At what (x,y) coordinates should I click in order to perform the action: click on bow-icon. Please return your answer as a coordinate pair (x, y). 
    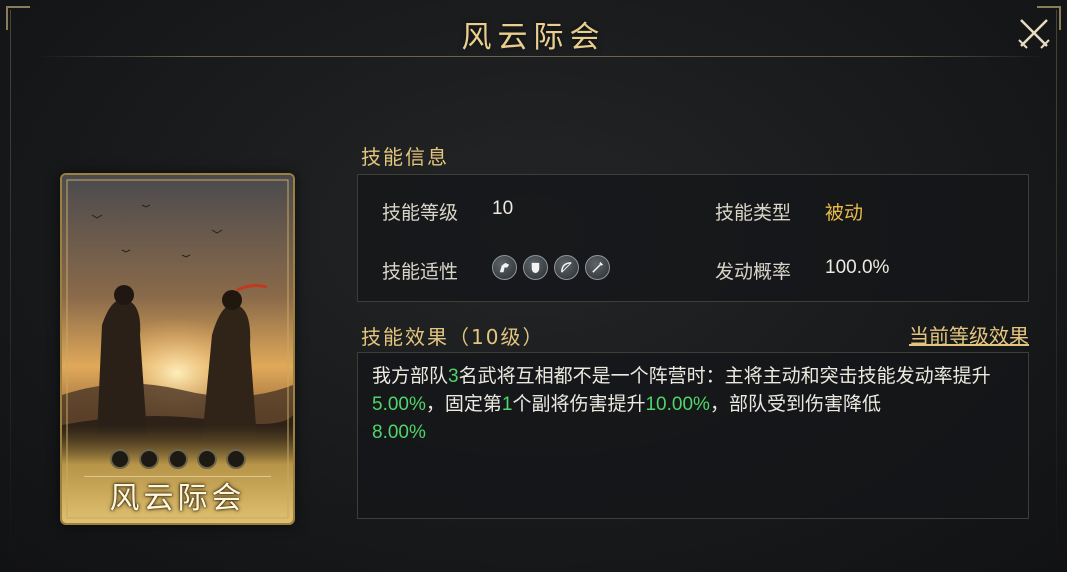
    Looking at the image, I should click on (566, 267).